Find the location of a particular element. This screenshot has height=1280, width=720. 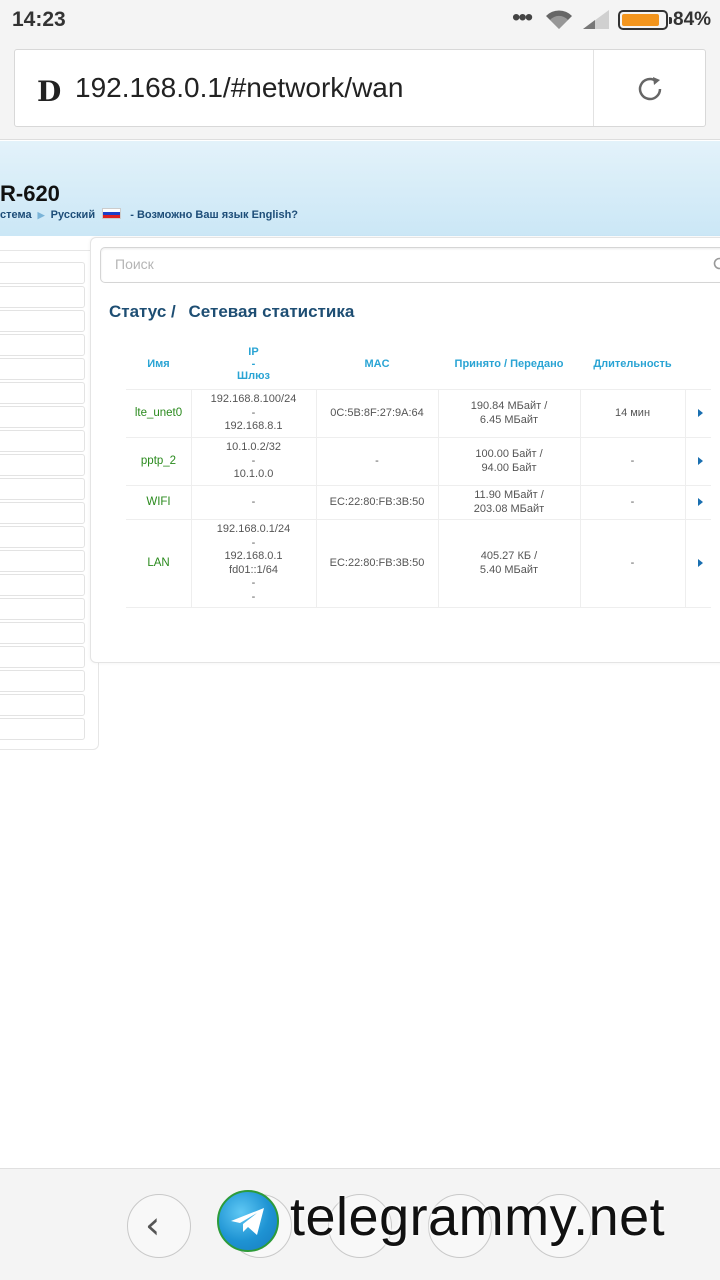

language-hint: - Возможно Ваш язык English? is located at coordinates (214, 215).